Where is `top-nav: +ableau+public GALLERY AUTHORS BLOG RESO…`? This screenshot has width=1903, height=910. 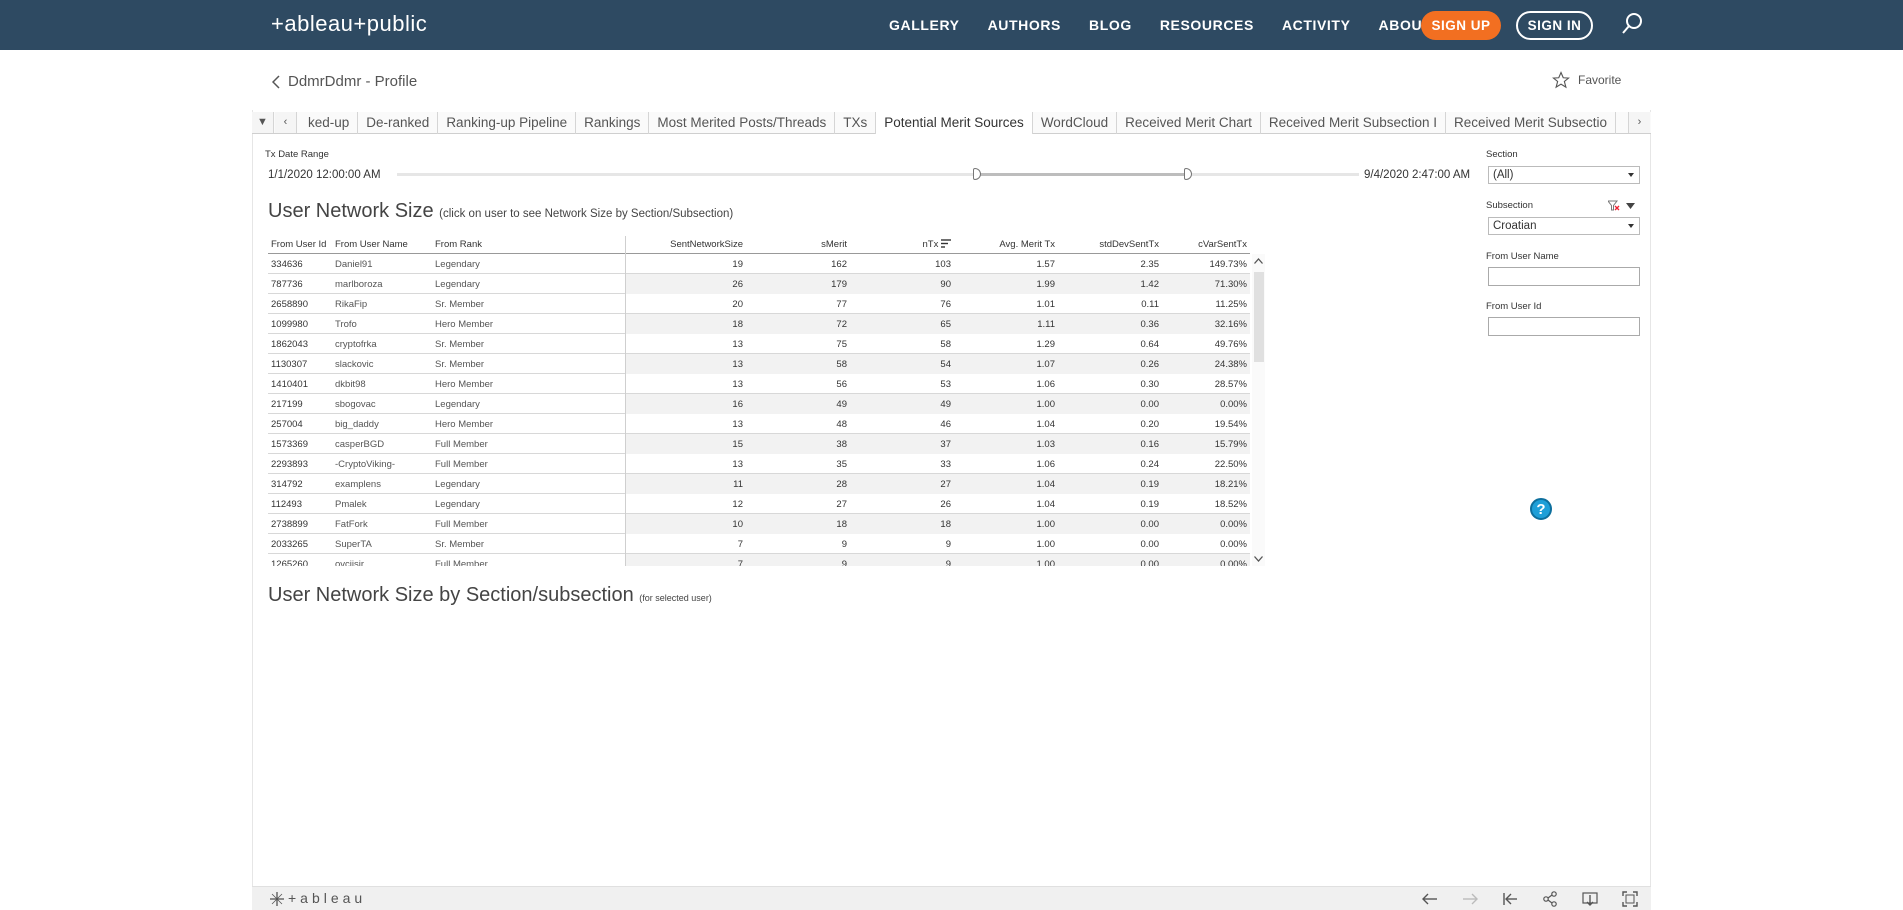 top-nav: +ableau+public GALLERY AUTHORS BLOG RESO… is located at coordinates (951, 25).